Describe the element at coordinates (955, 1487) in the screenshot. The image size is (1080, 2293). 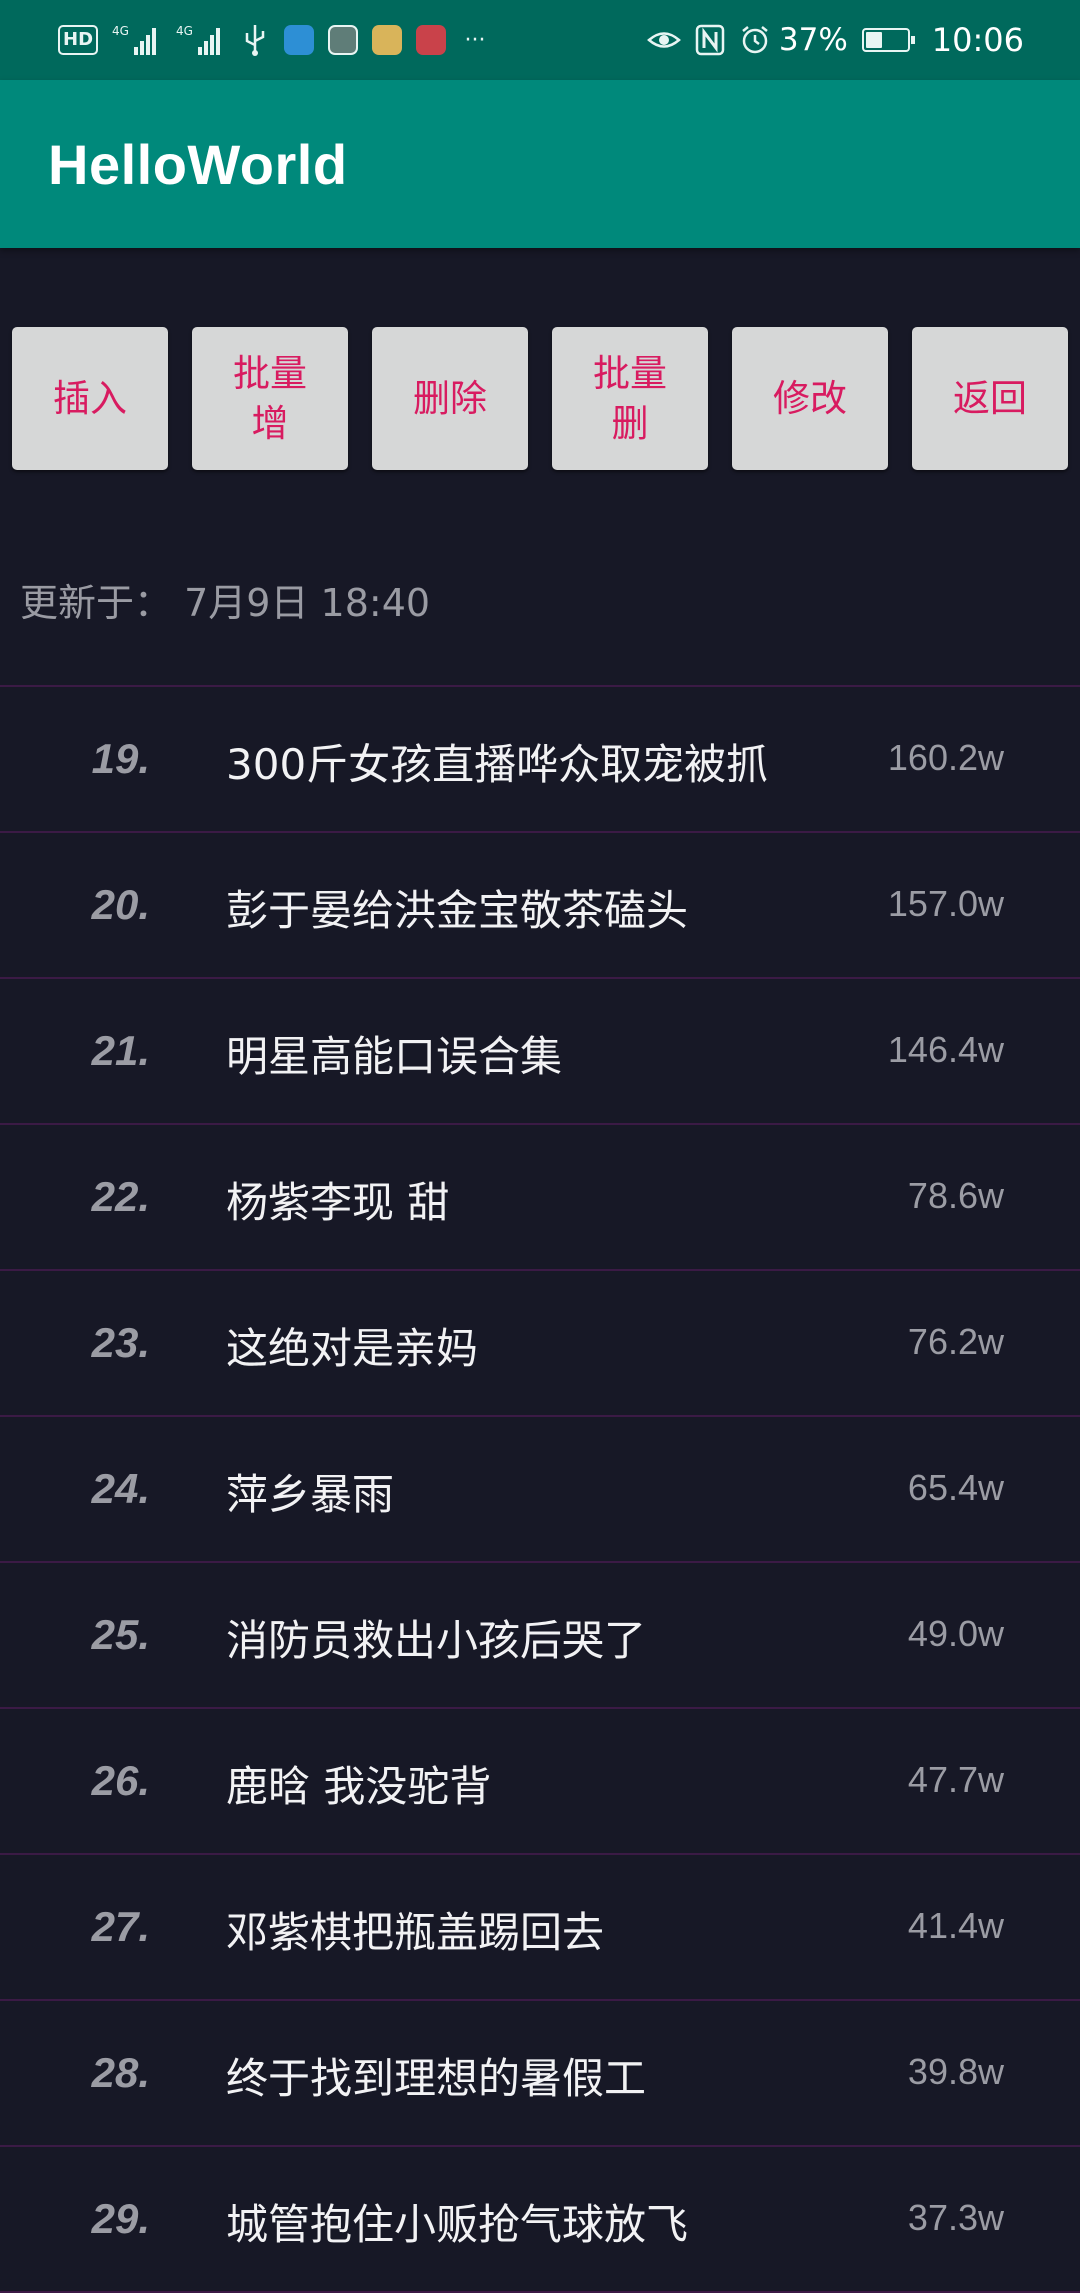
I see `list-item-count: 65.4w` at that location.